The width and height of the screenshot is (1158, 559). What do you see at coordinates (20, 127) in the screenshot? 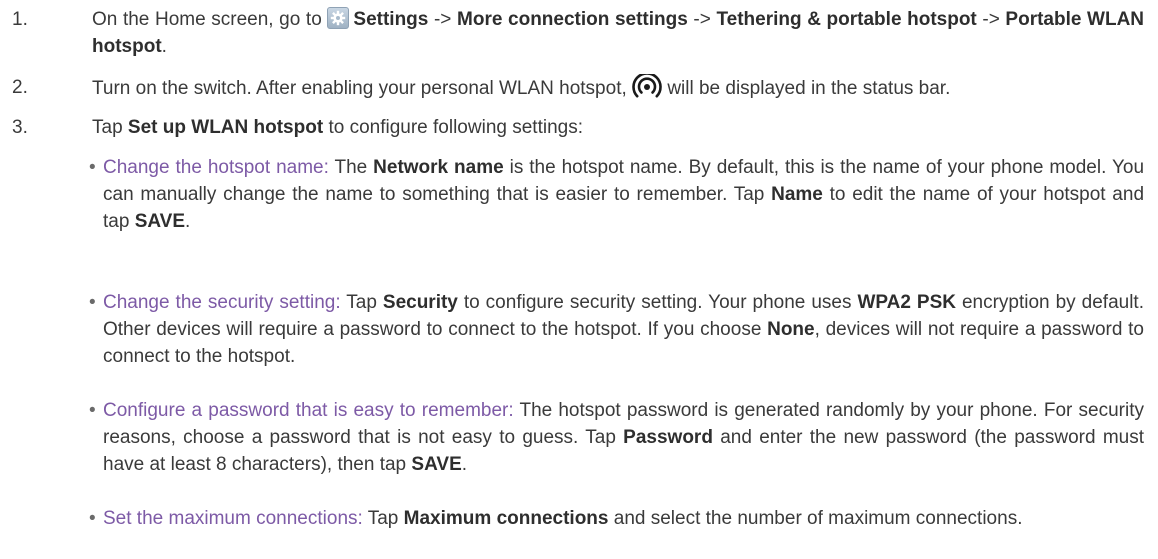
I see `step-number: 3.` at bounding box center [20, 127].